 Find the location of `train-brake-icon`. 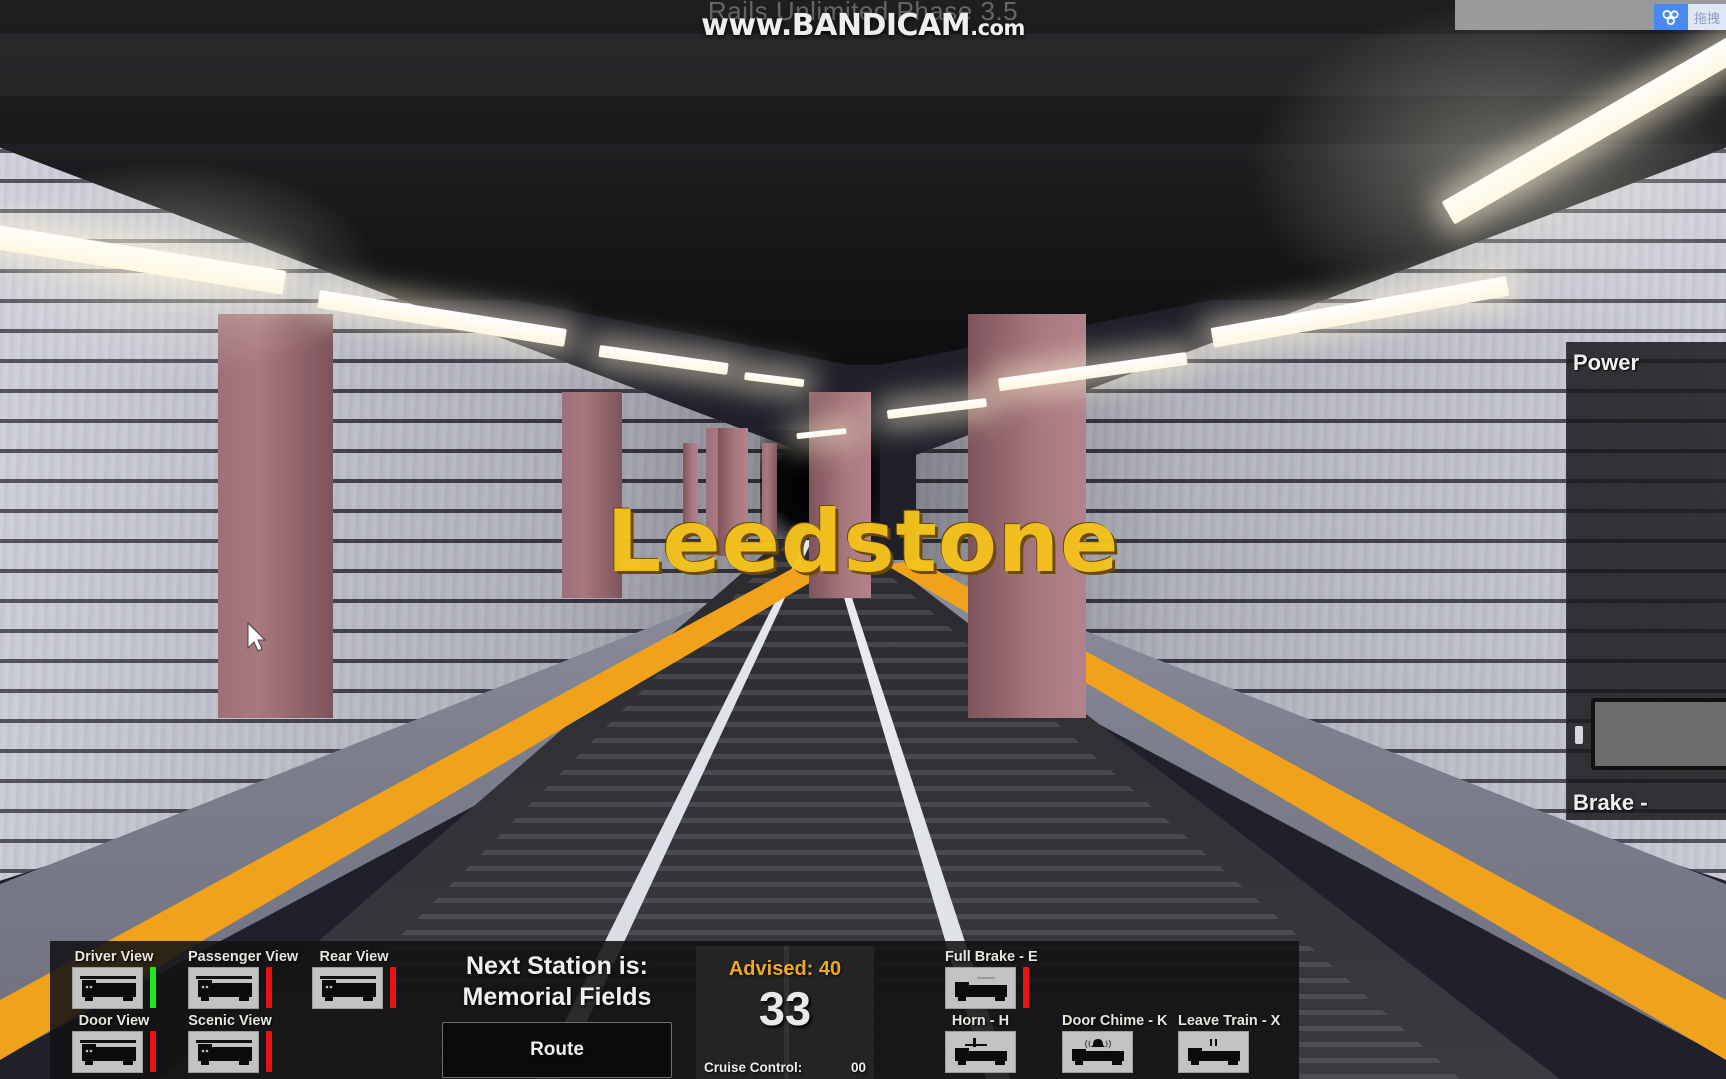

train-brake-icon is located at coordinates (980, 988).